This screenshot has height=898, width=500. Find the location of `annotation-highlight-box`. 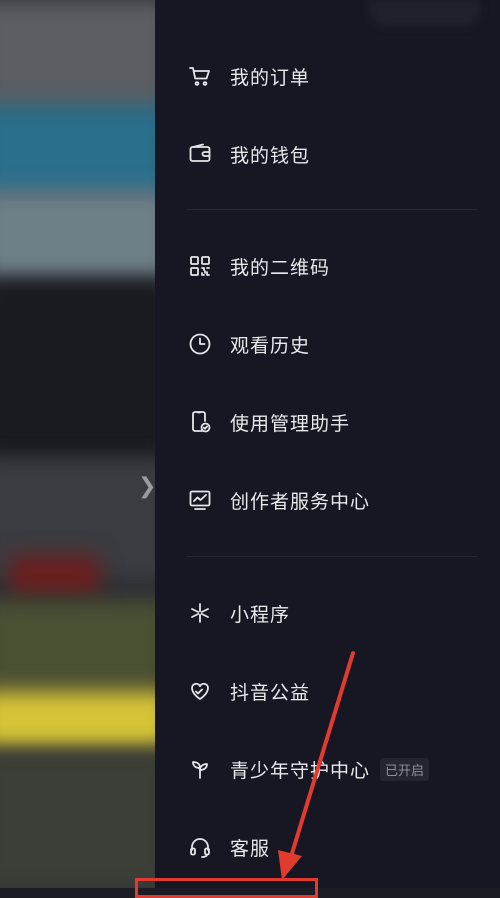

annotation-highlight-box is located at coordinates (226, 888).